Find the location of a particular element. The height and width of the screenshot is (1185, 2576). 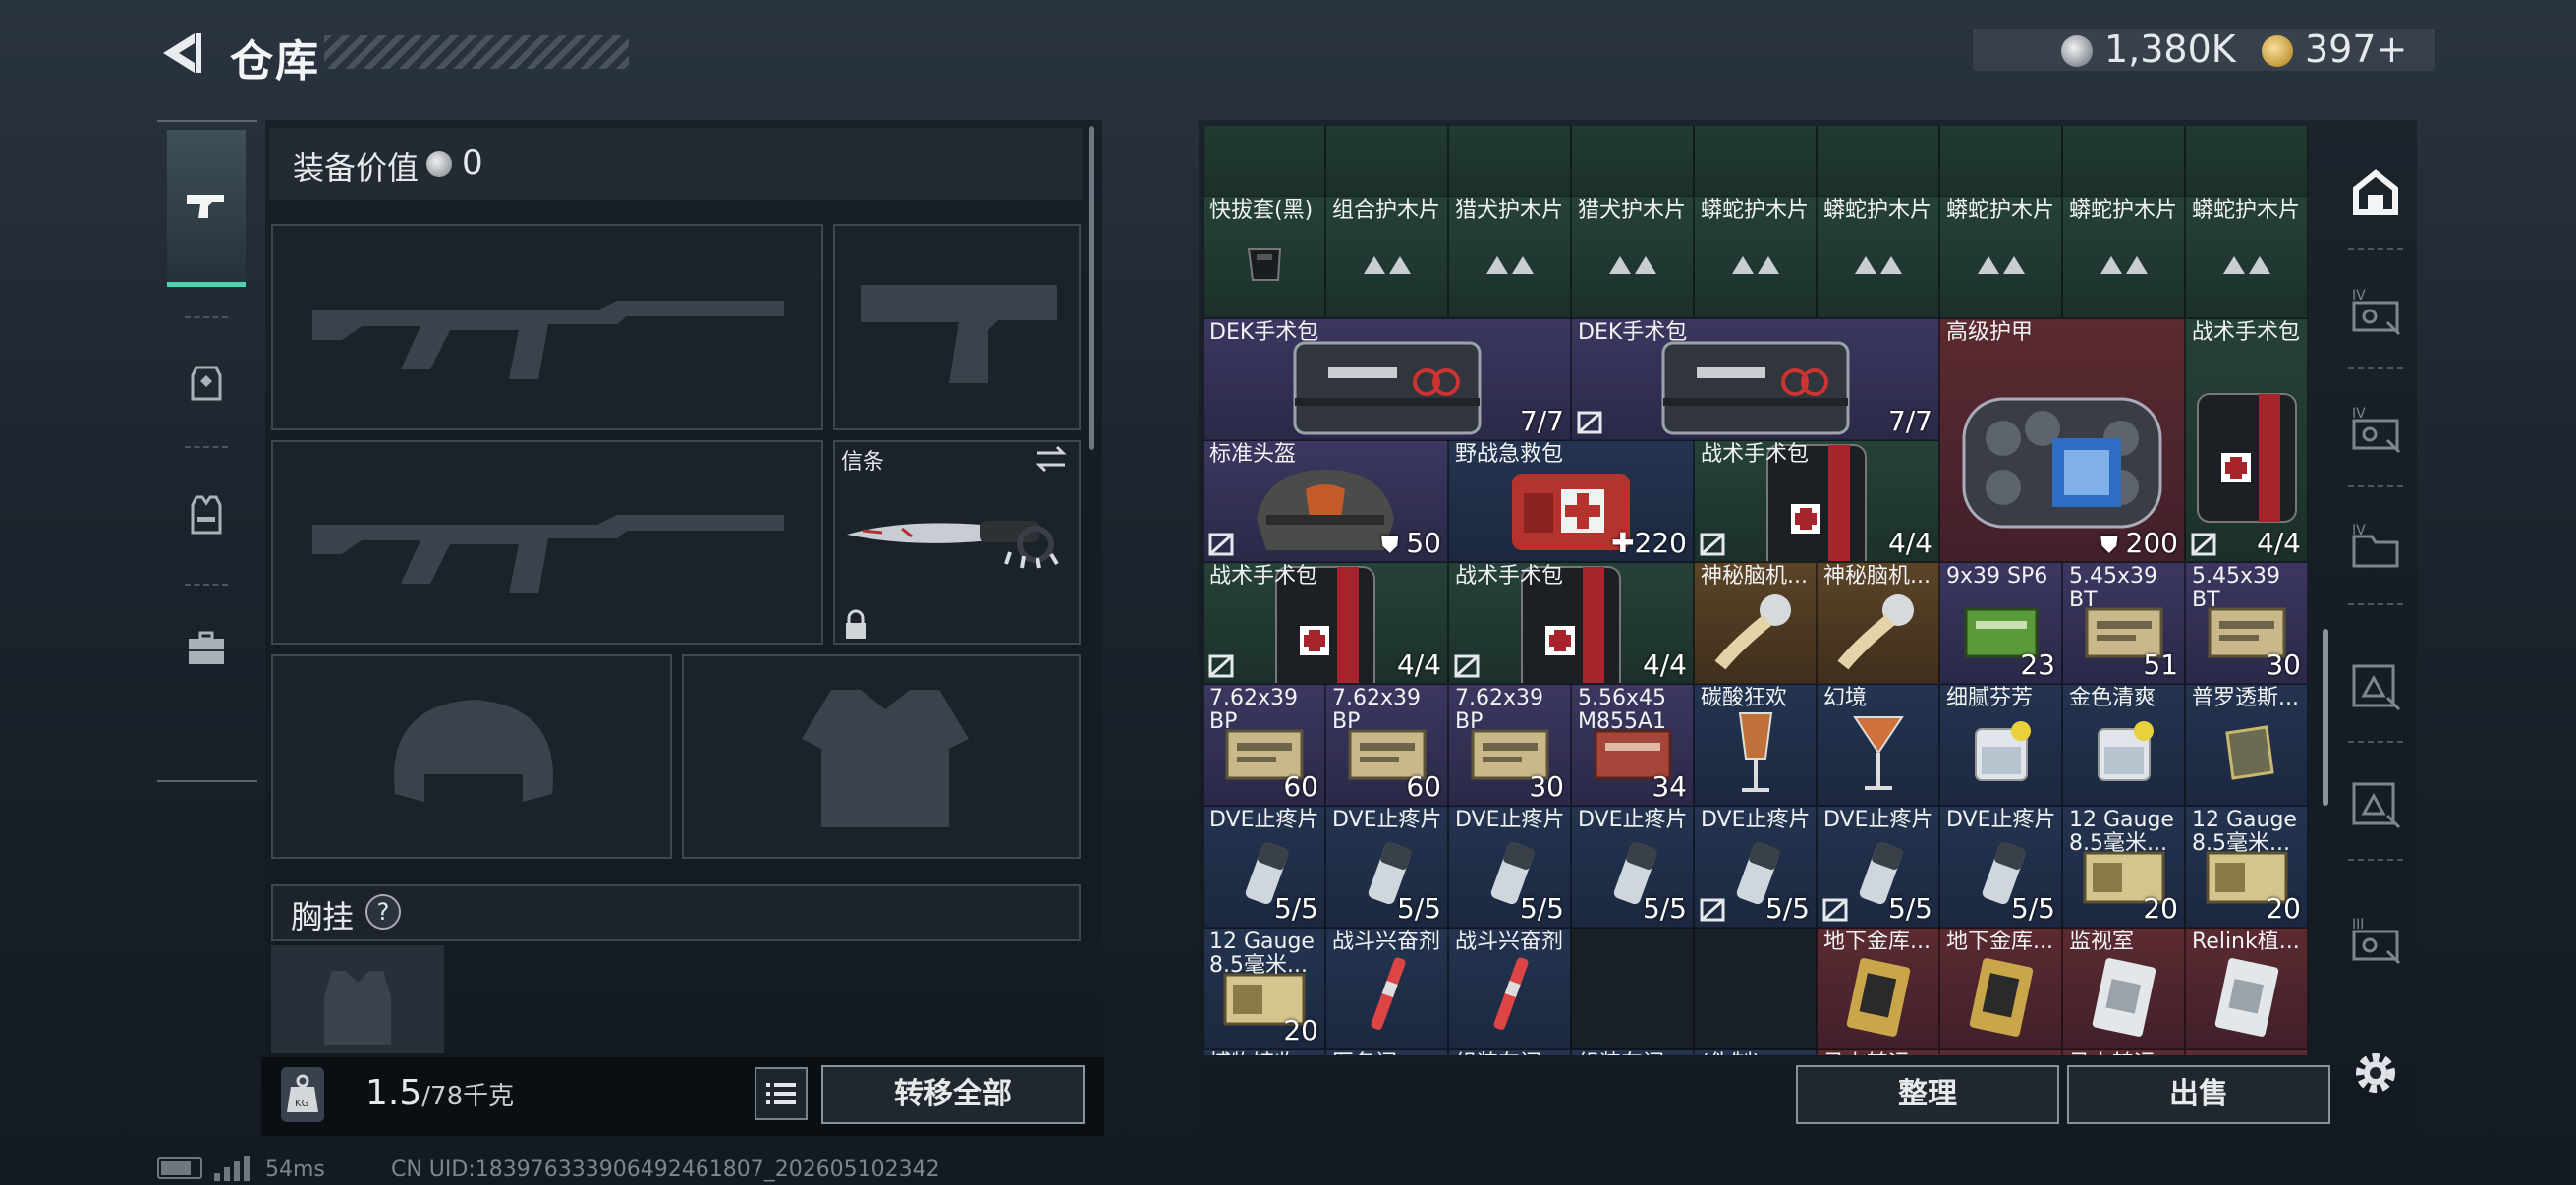

inventory-item: 9x39 SP6 23 is located at coordinates (2000, 623).